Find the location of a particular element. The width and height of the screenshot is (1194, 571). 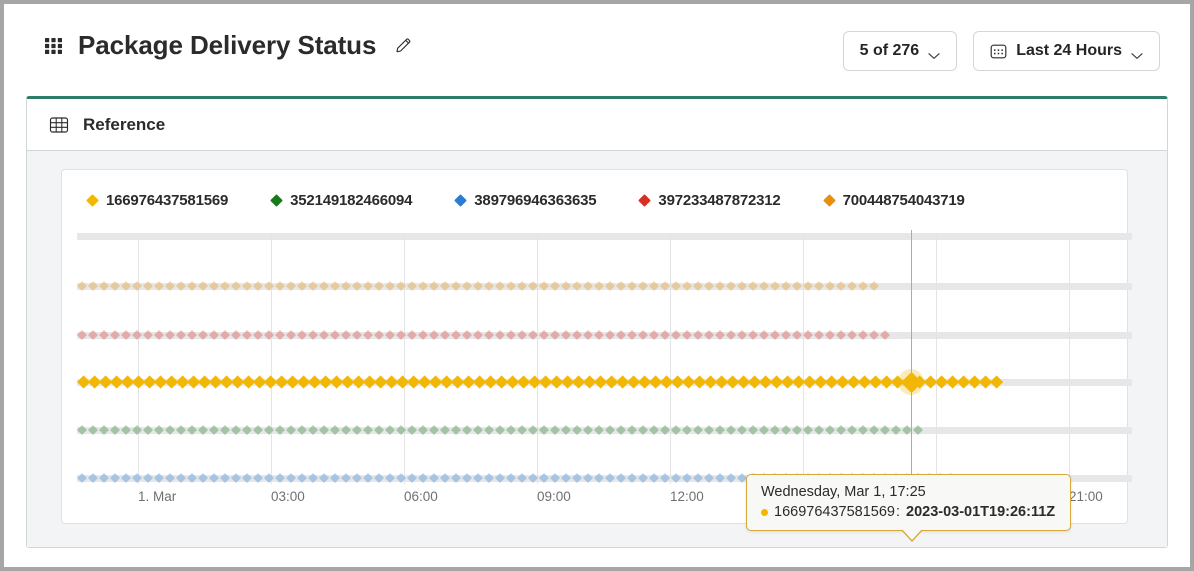

panel-title: Reference is located at coordinates (124, 124).